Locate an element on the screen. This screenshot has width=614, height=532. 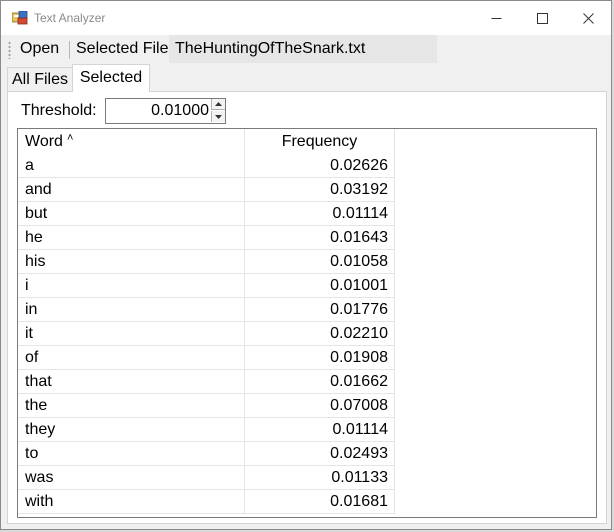
cell-word: the is located at coordinates (131, 406).